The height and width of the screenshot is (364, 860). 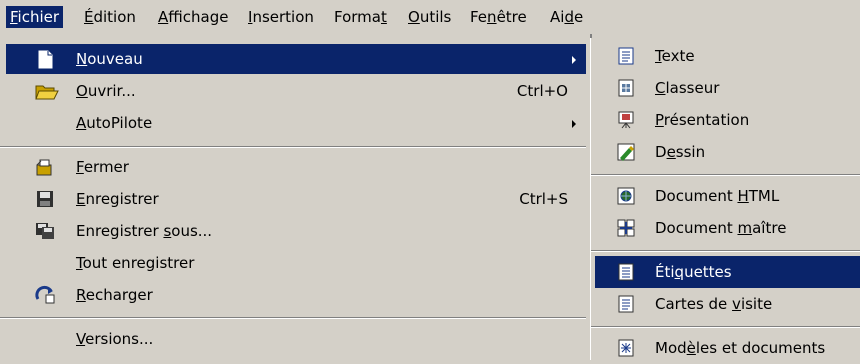 I want to click on mnemonic: n, so click(x=492, y=17).